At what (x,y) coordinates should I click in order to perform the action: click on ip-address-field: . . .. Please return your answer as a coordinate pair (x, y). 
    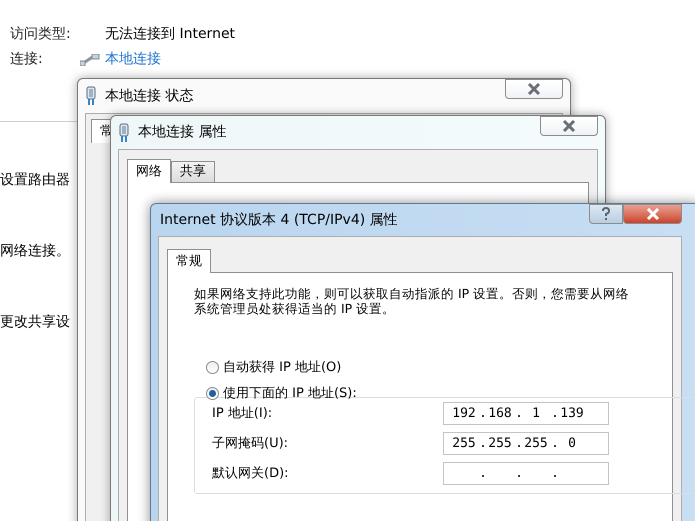
    Looking at the image, I should click on (526, 473).